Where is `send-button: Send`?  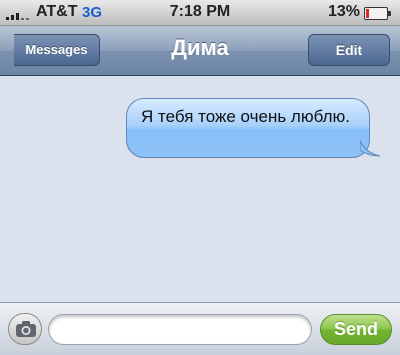
send-button: Send is located at coordinates (356, 329).